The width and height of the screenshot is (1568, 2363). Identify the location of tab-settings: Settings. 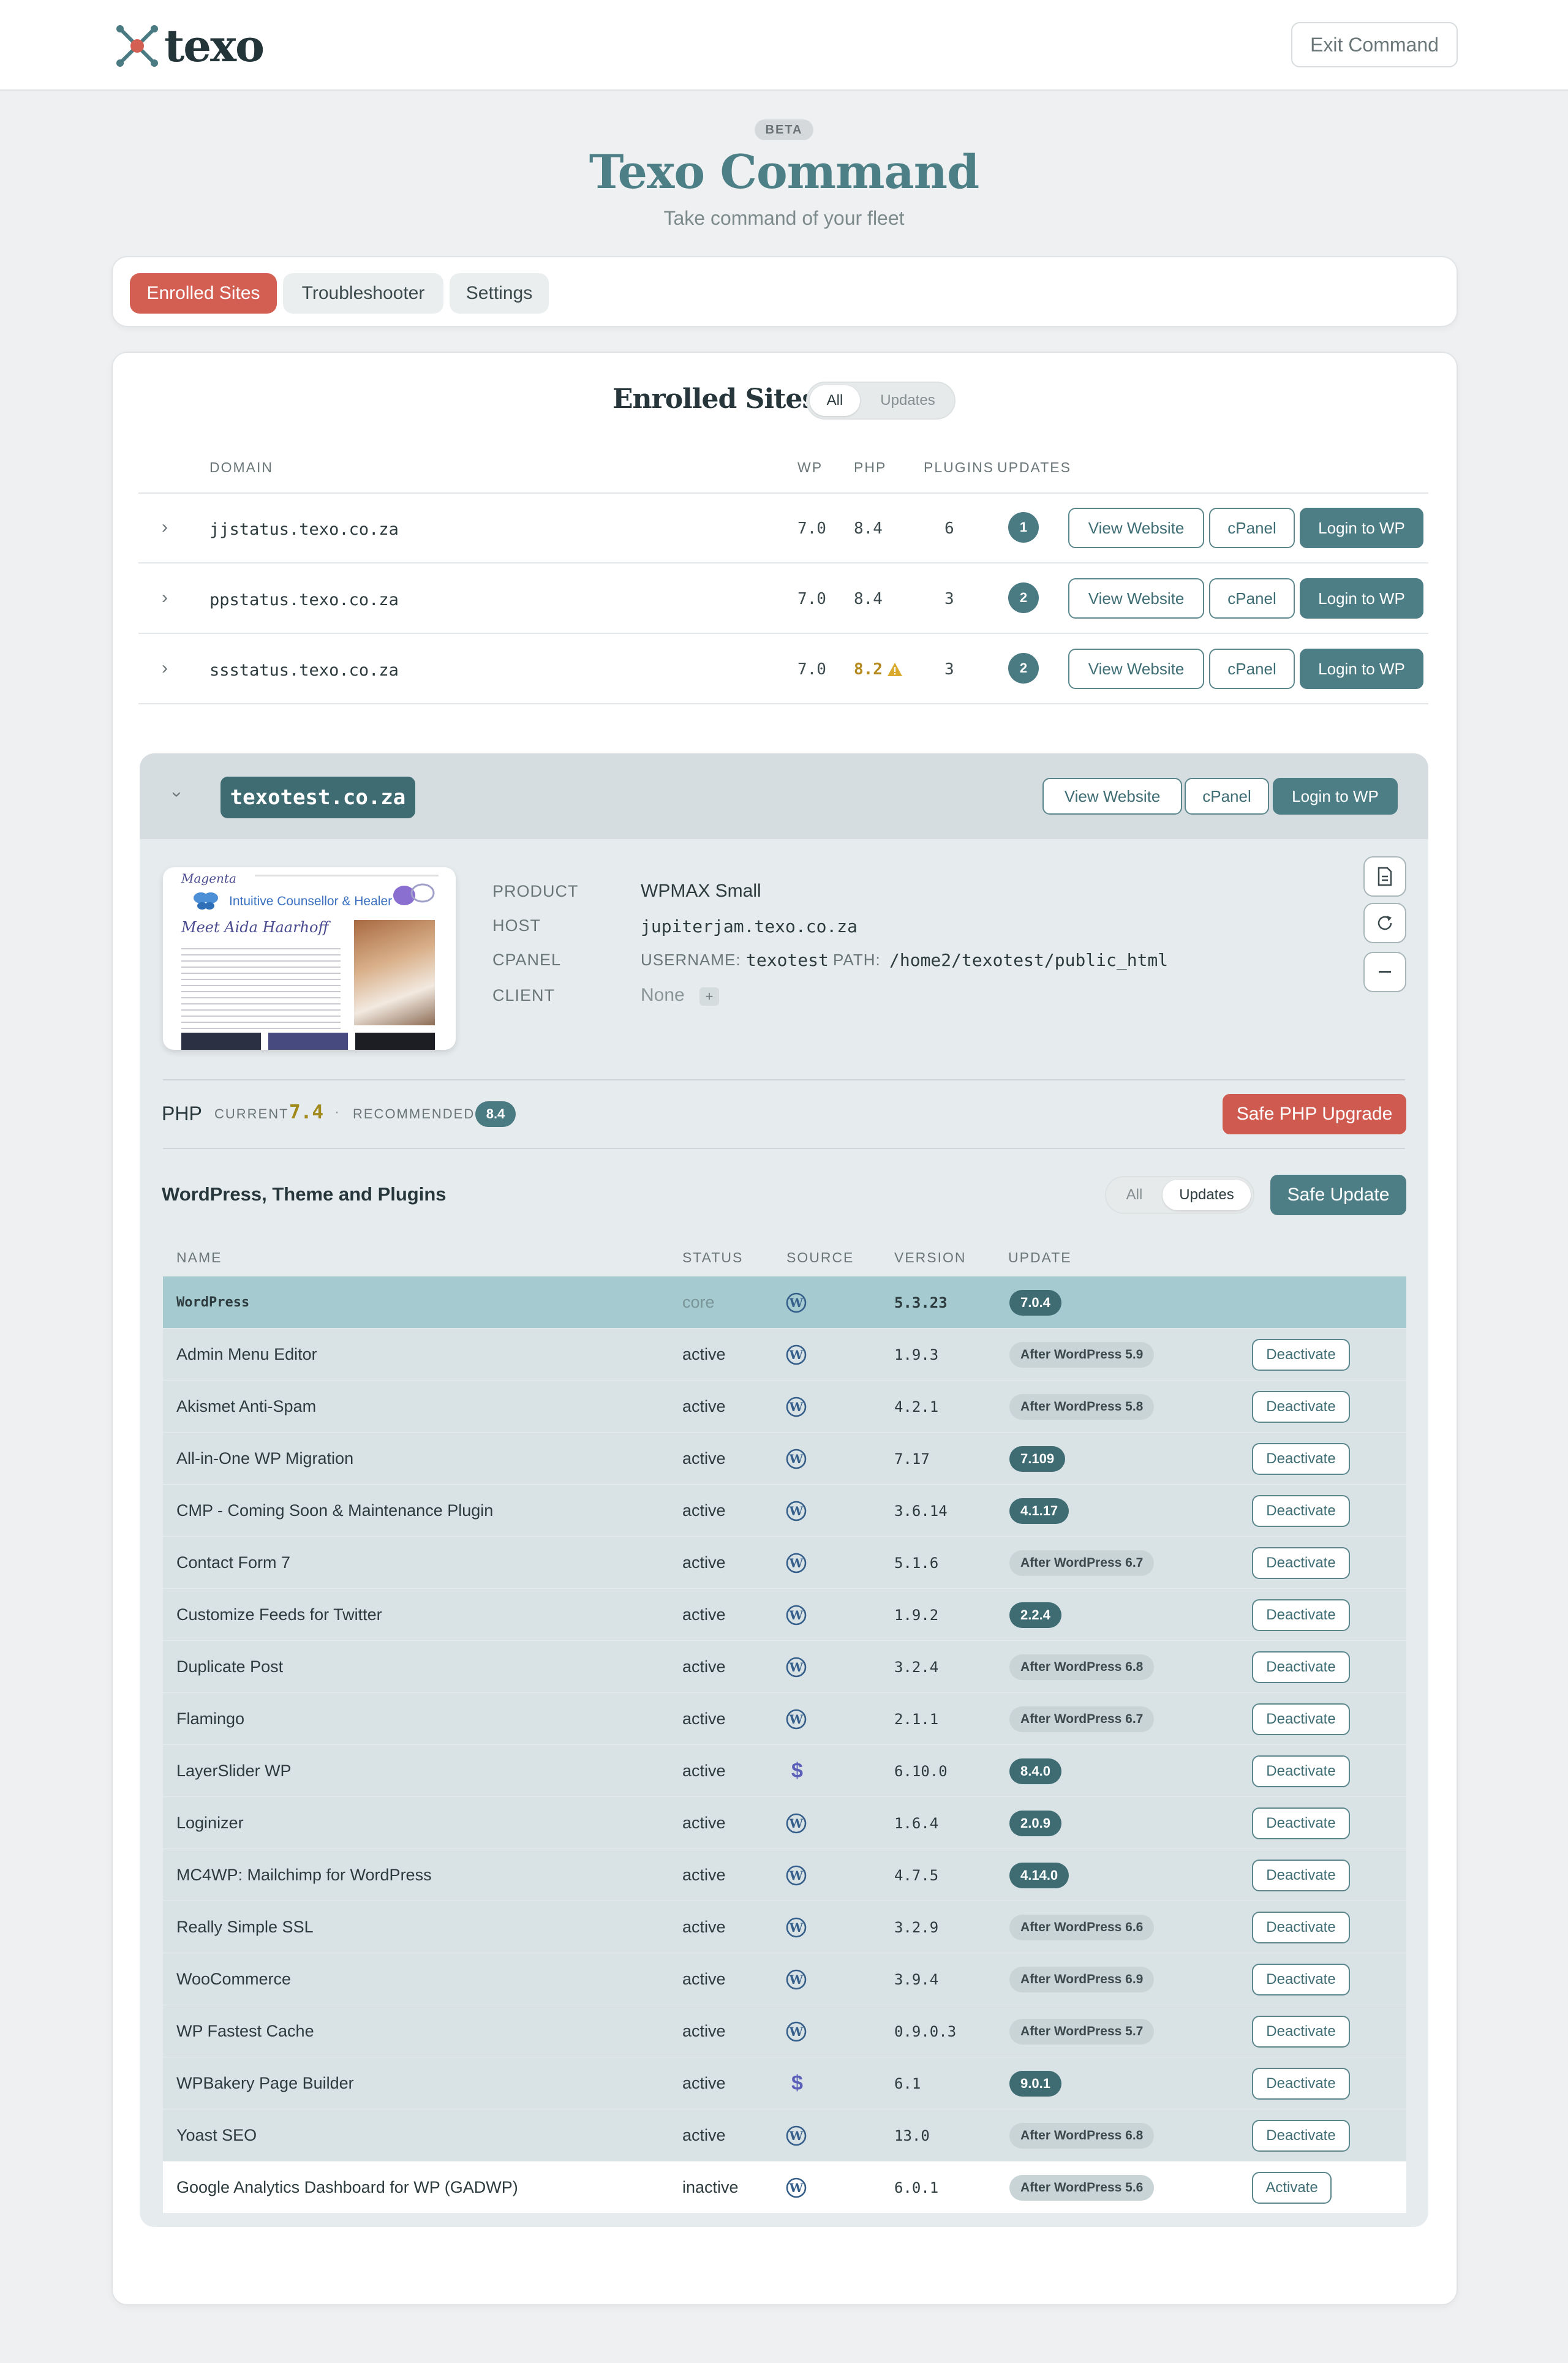
(500, 293).